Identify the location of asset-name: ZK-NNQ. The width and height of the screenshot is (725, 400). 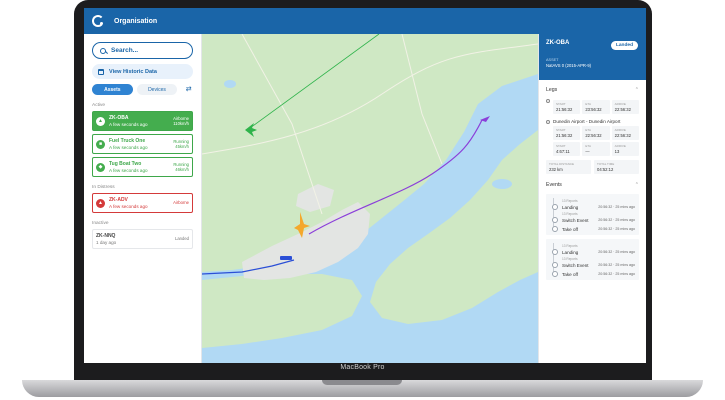
(106, 236).